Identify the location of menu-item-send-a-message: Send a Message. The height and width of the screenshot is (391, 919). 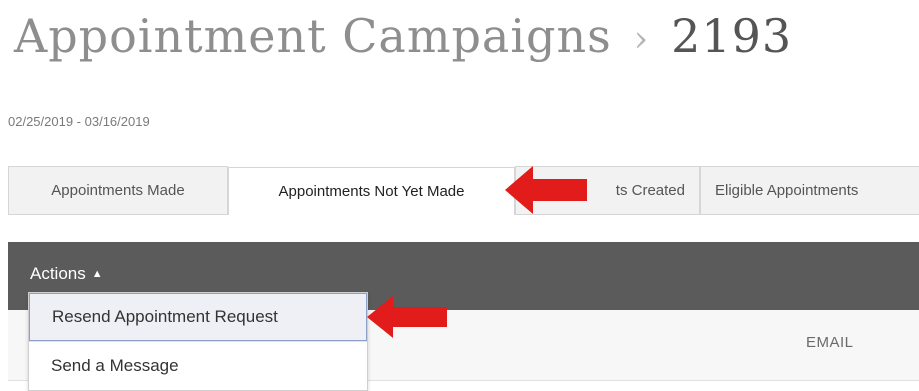
(198, 365).